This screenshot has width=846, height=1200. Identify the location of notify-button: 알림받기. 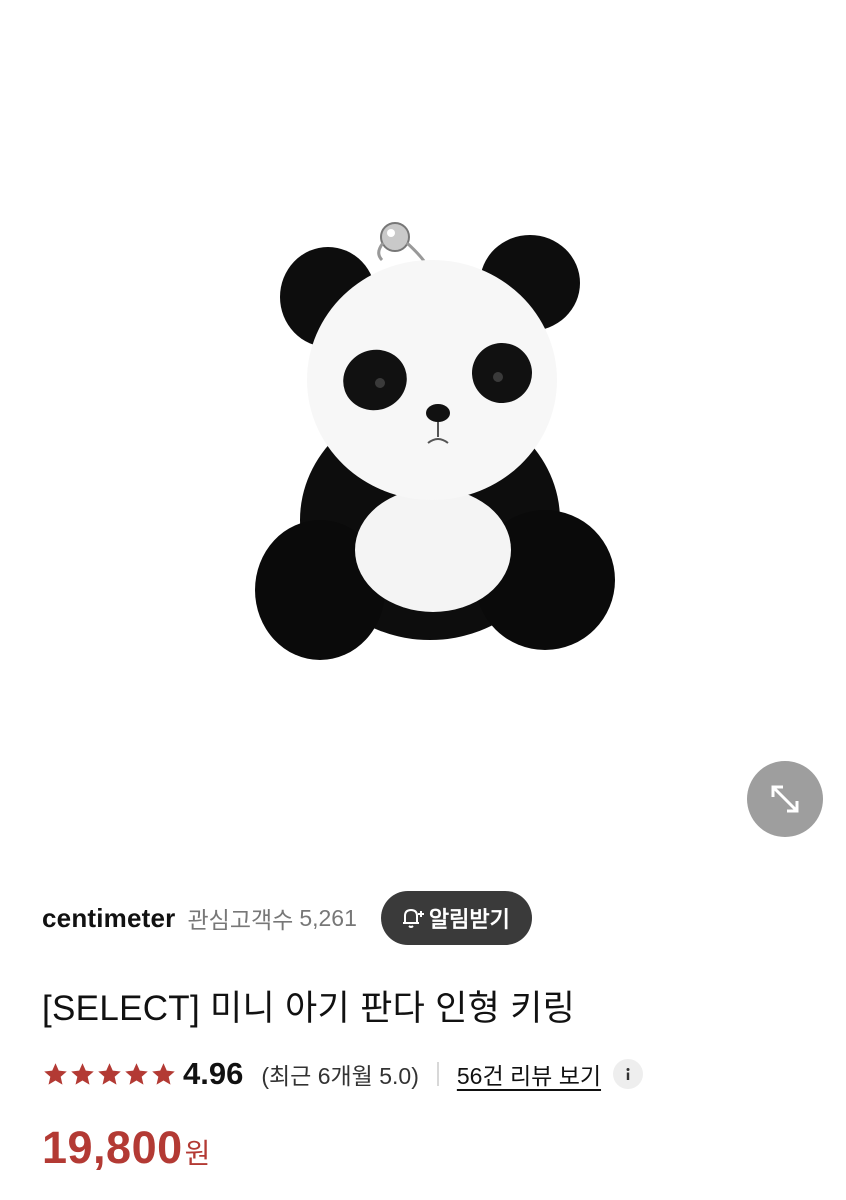
(456, 918).